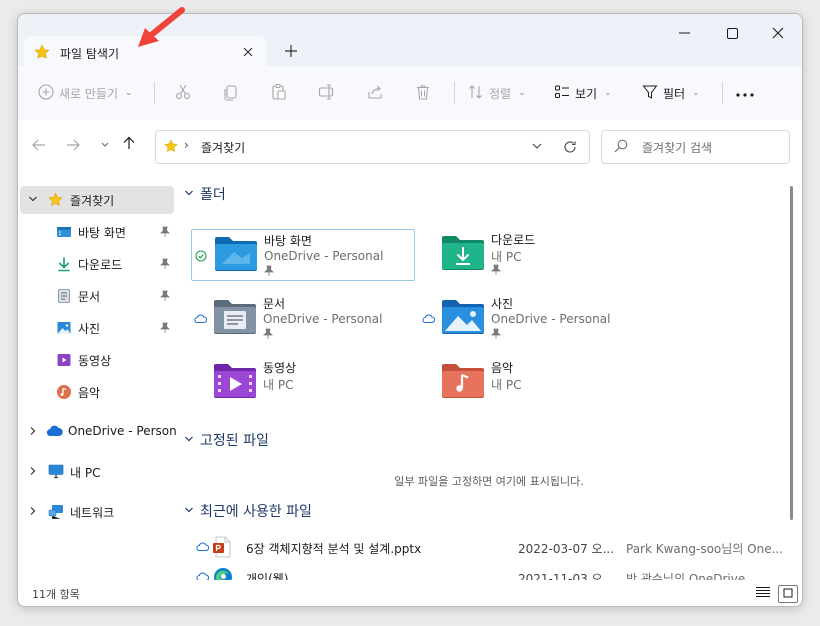 Image resolution: width=820 pixels, height=626 pixels. Describe the element at coordinates (274, 304) in the screenshot. I see `folder-name: 문서` at that location.